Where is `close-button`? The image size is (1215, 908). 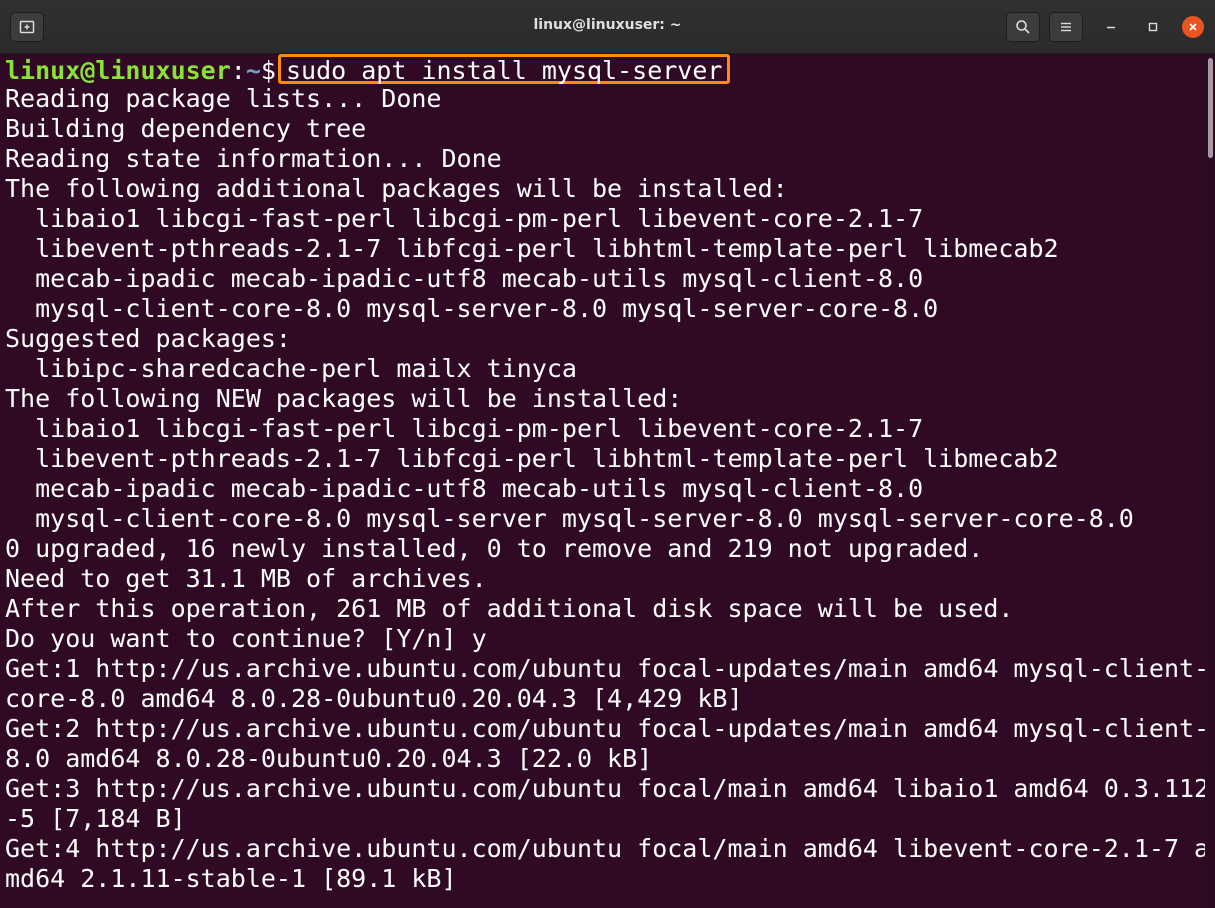 close-button is located at coordinates (1193, 27).